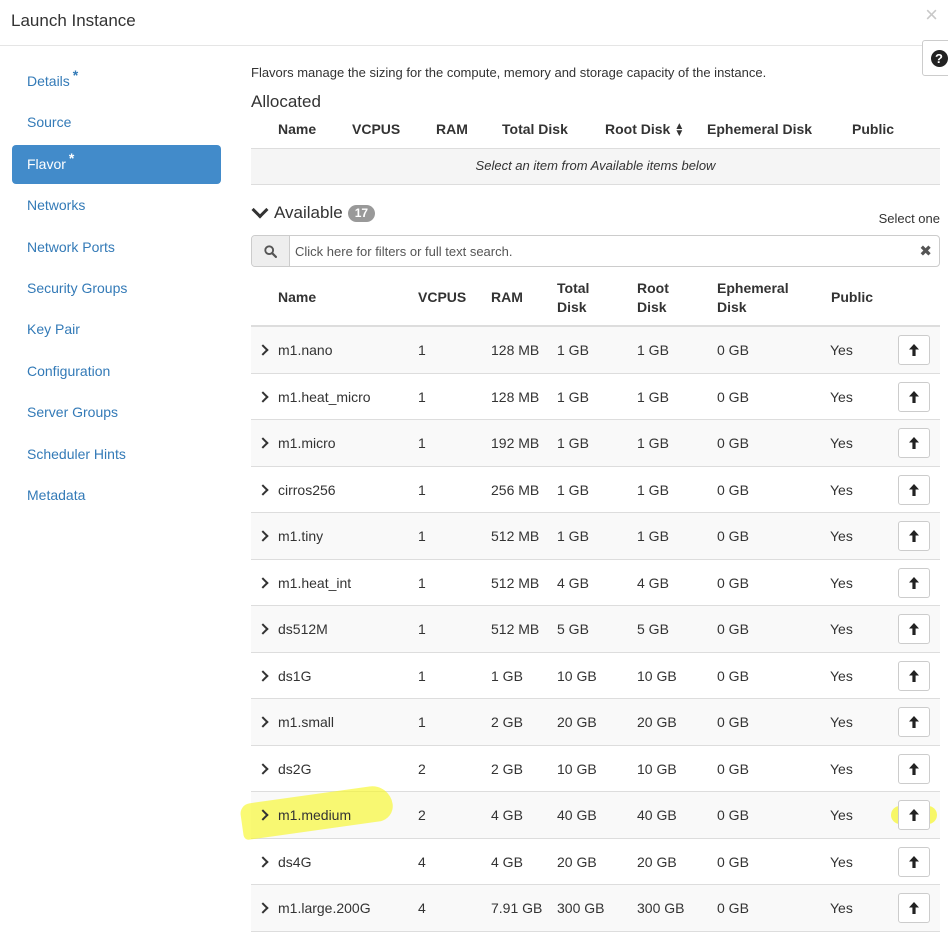 Image resolution: width=948 pixels, height=932 pixels. Describe the element at coordinates (116, 329) in the screenshot. I see `nav-item-key-pair: Key Pair` at that location.